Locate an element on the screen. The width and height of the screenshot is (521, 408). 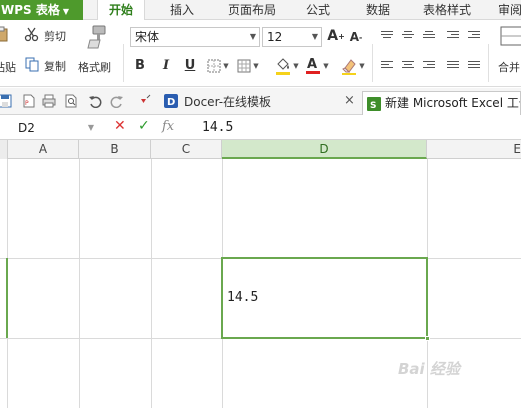
cancel-edit-icon: ✕ is located at coordinates (120, 126).